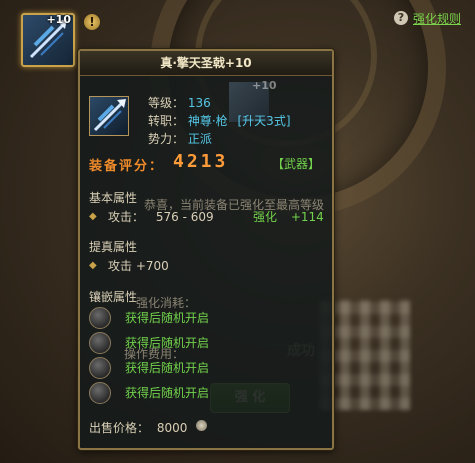 The width and height of the screenshot is (475, 463). What do you see at coordinates (437, 18) in the screenshot?
I see `enhance-rules-link: 强化规则` at bounding box center [437, 18].